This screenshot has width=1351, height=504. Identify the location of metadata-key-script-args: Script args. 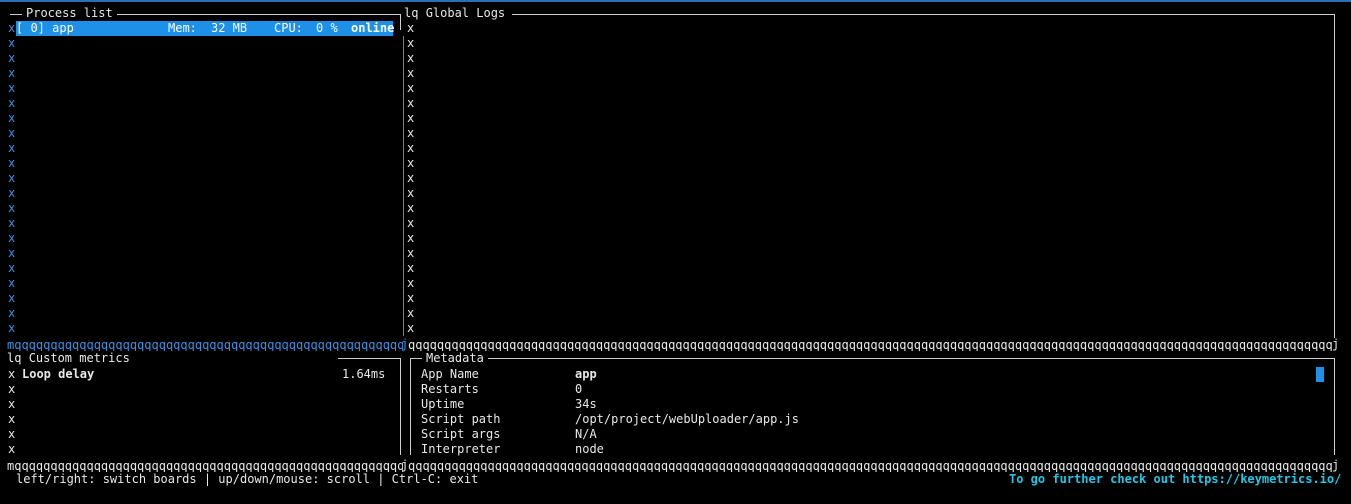
(461, 434).